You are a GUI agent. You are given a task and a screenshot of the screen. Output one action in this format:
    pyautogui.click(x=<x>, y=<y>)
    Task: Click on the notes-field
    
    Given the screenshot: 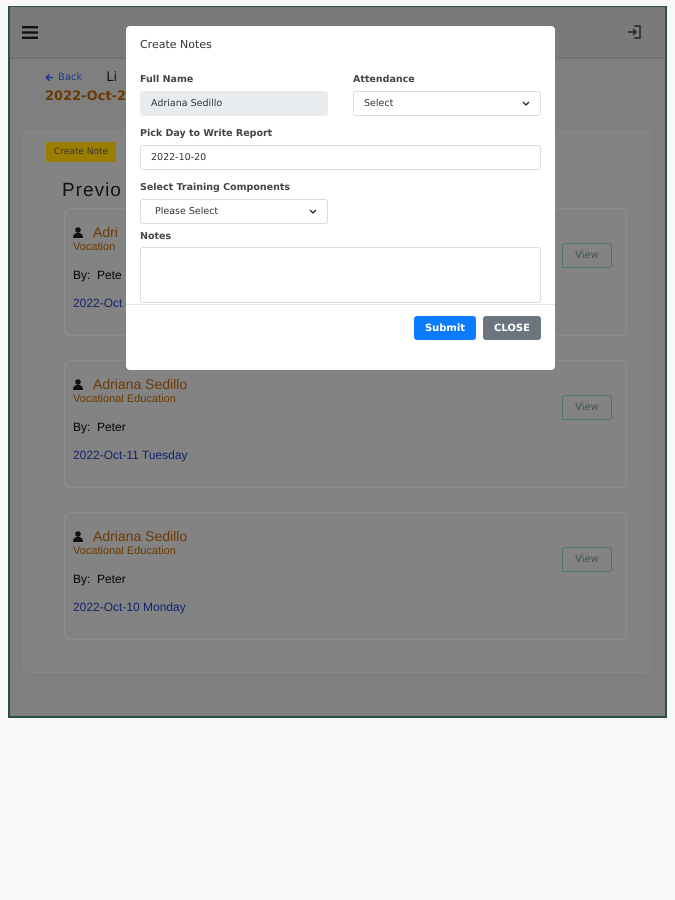 What is the action you would take?
    pyautogui.click(x=340, y=275)
    